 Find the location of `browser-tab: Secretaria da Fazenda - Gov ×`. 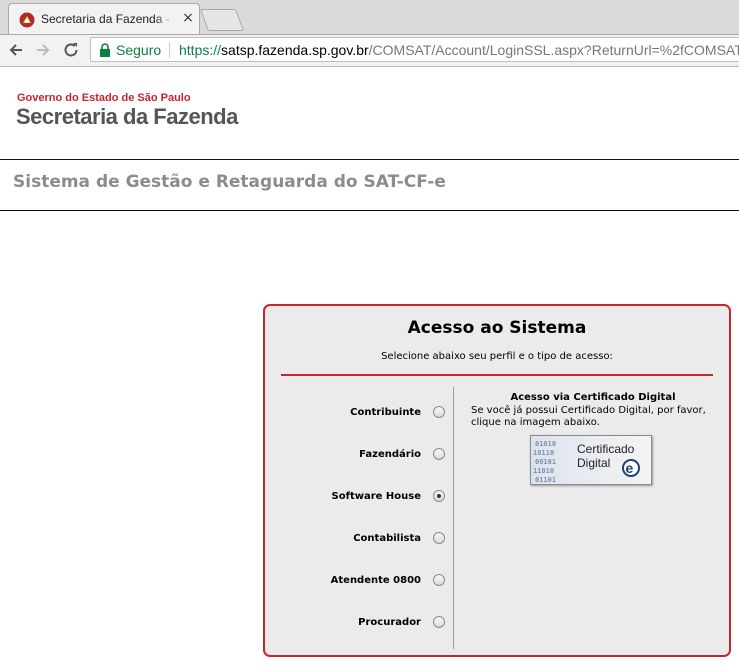

browser-tab: Secretaria da Fazenda - Gov × is located at coordinates (104, 18).